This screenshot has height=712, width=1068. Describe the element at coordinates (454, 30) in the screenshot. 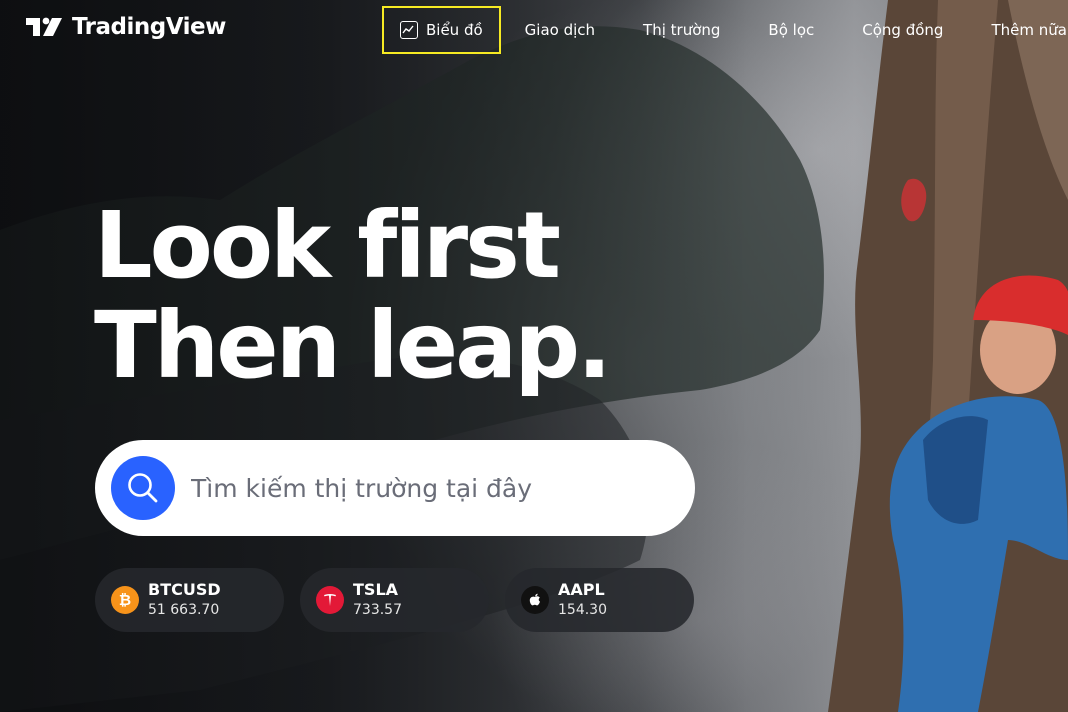

I see `nav-item-label: Biểu đồ` at that location.